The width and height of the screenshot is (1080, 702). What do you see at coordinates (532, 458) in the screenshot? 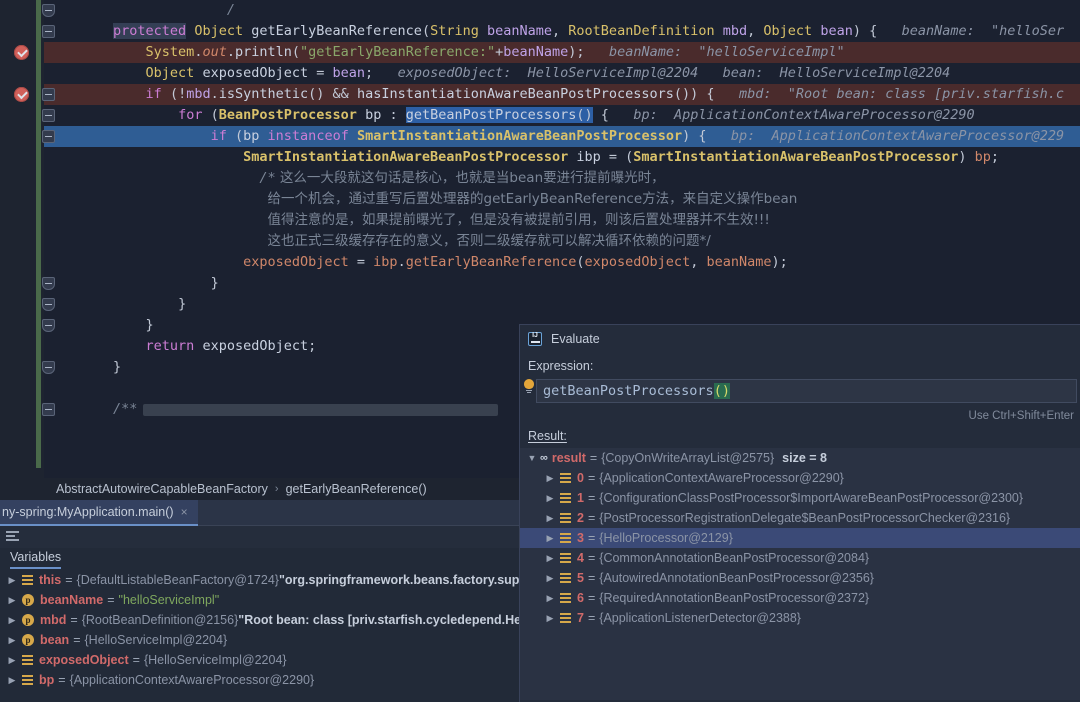
I see `collapse-arrow-icon: ▼` at bounding box center [532, 458].